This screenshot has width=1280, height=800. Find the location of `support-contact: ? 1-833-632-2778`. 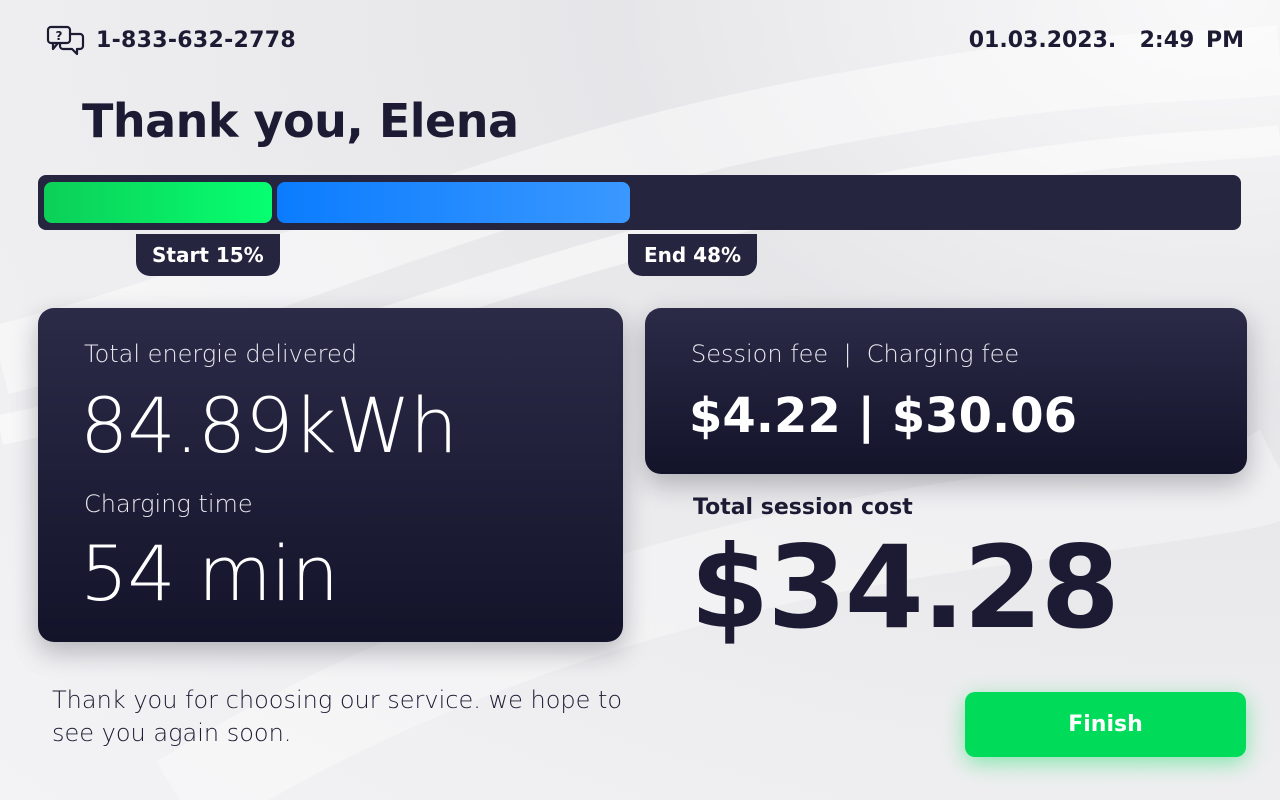

support-contact: ? 1-833-632-2778 is located at coordinates (171, 40).